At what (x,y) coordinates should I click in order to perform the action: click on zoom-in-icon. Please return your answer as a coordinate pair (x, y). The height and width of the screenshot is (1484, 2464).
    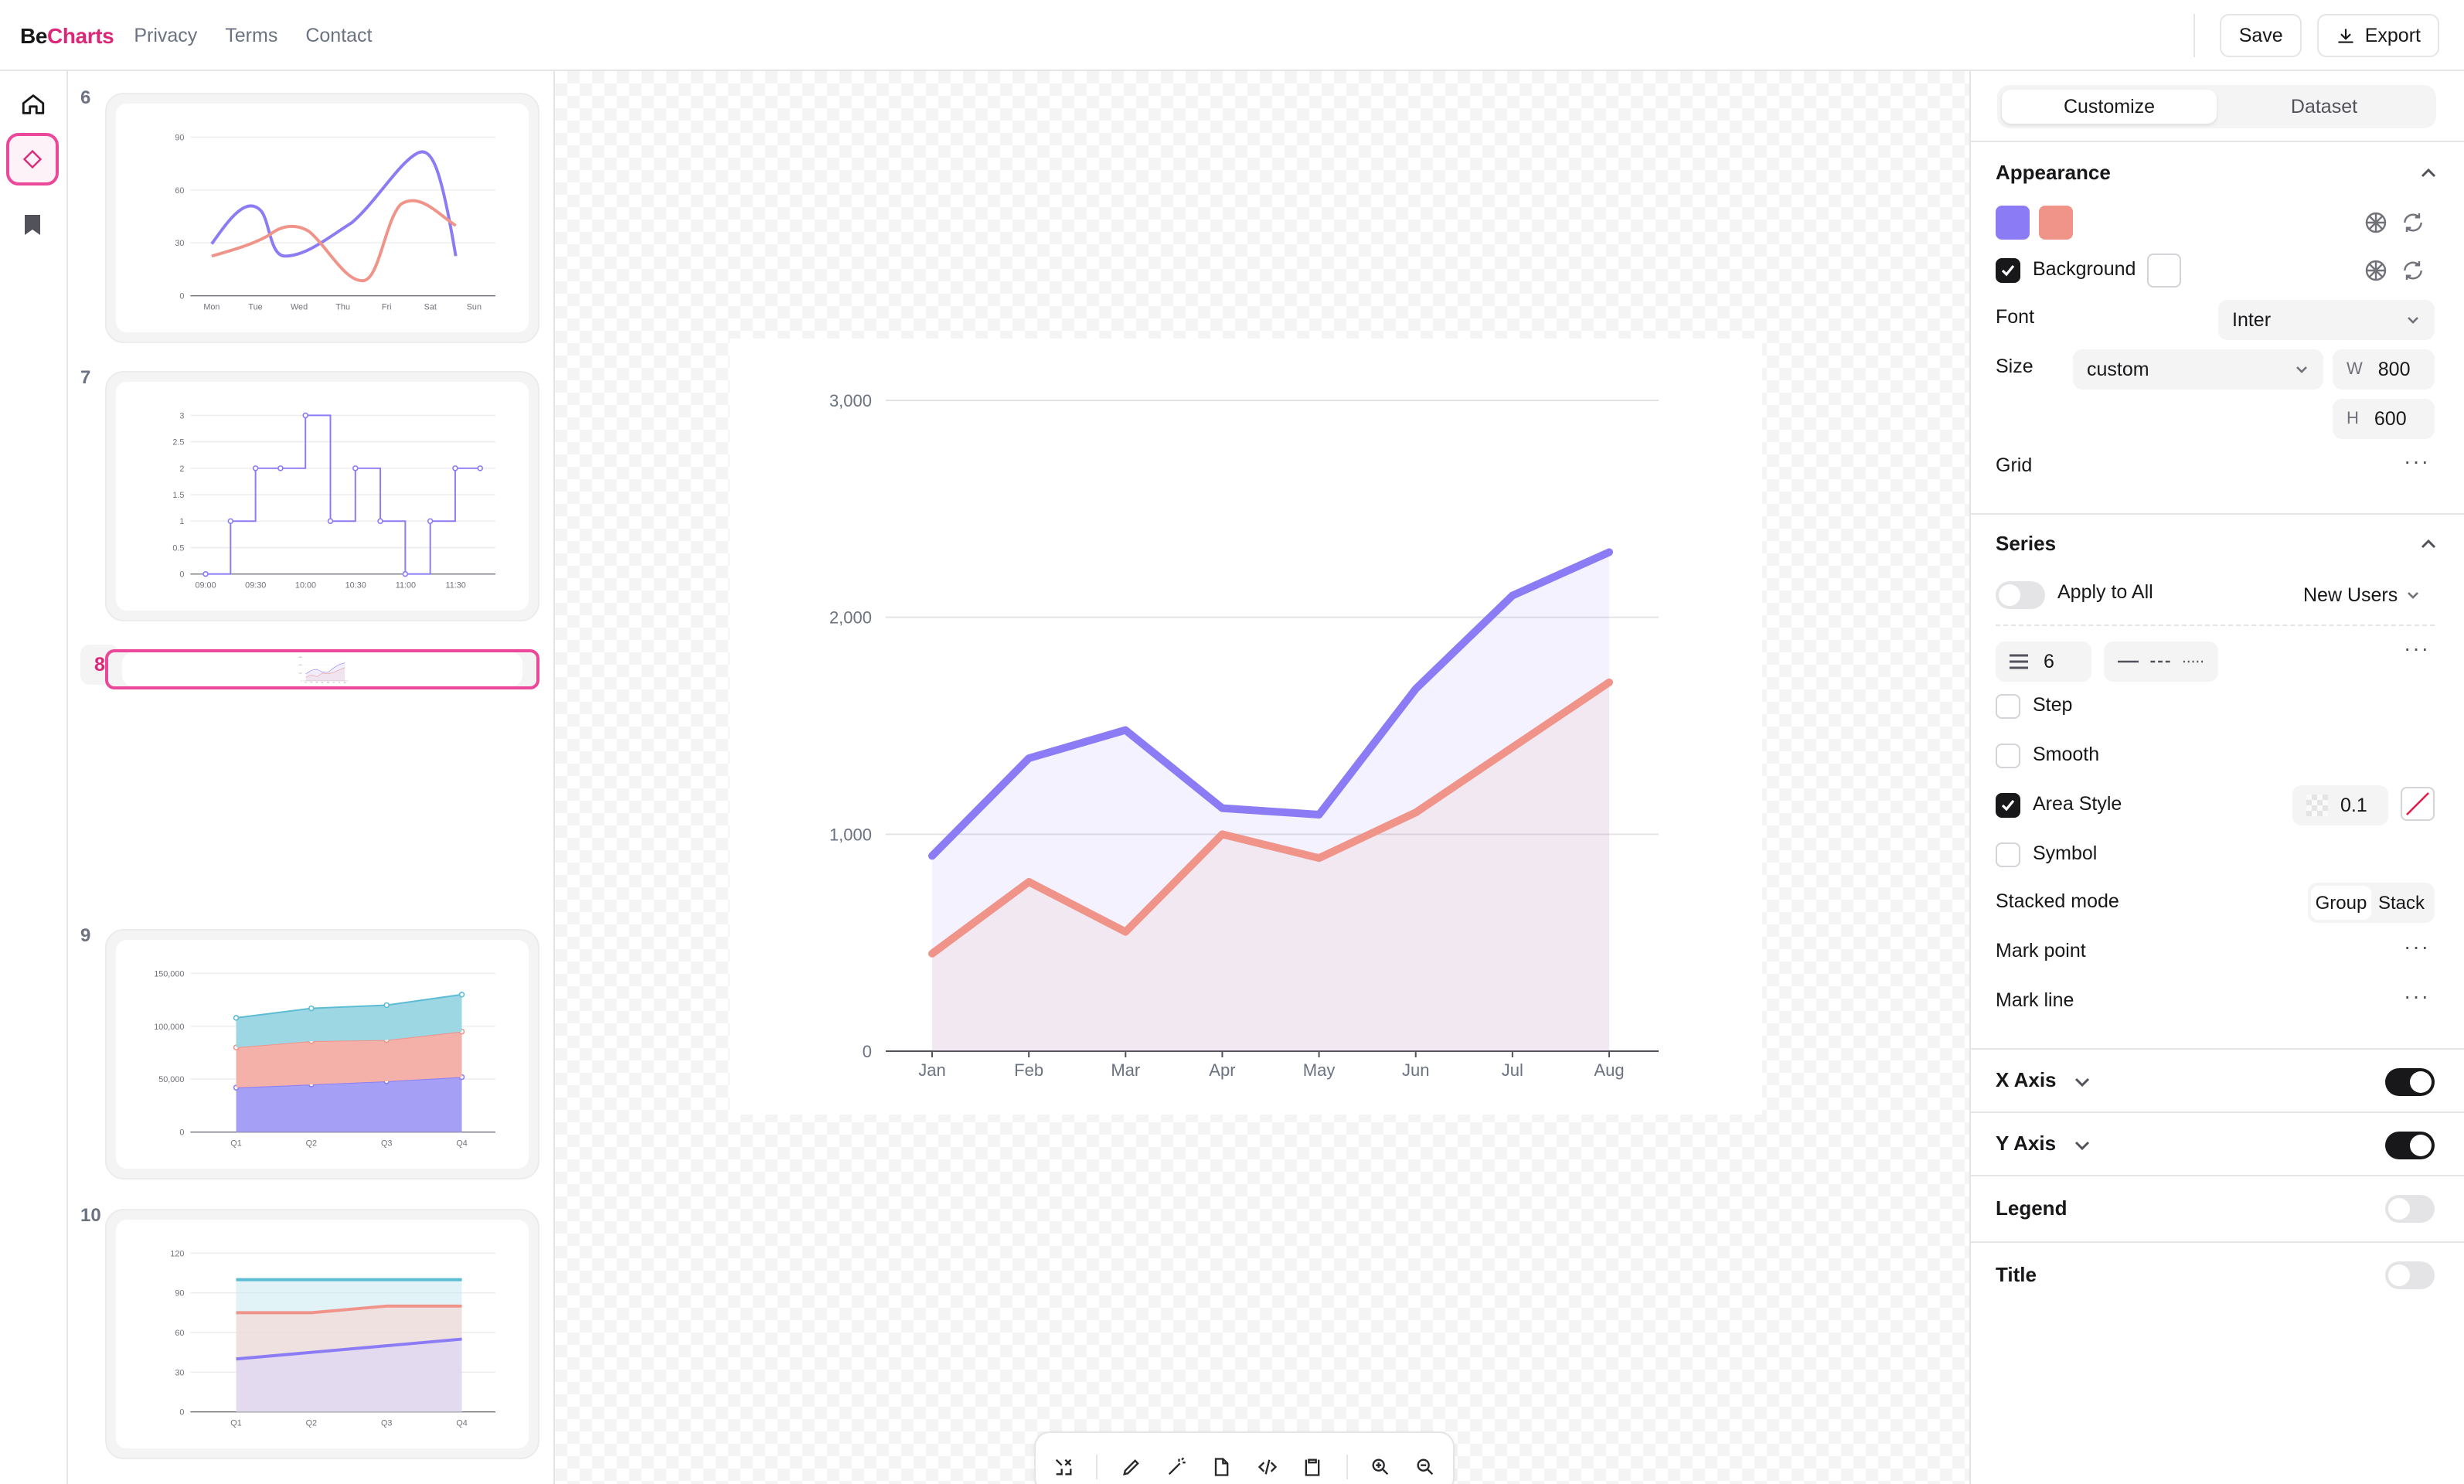
    Looking at the image, I should click on (1381, 1467).